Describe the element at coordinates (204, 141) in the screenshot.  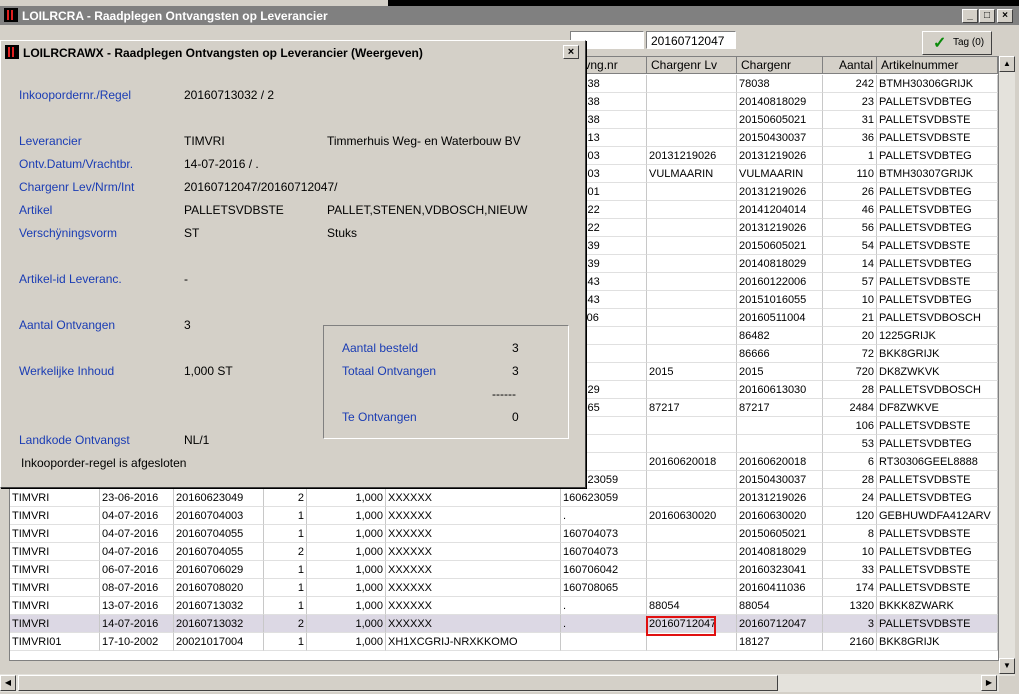
I see `leverancier-code: TIMVRI` at that location.